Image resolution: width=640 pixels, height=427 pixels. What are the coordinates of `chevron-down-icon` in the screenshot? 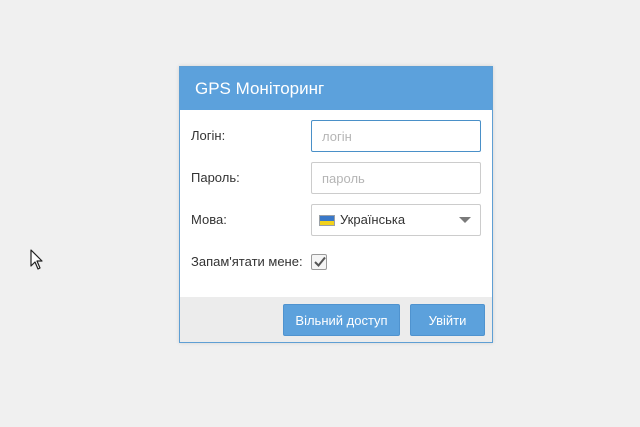 It's located at (465, 220).